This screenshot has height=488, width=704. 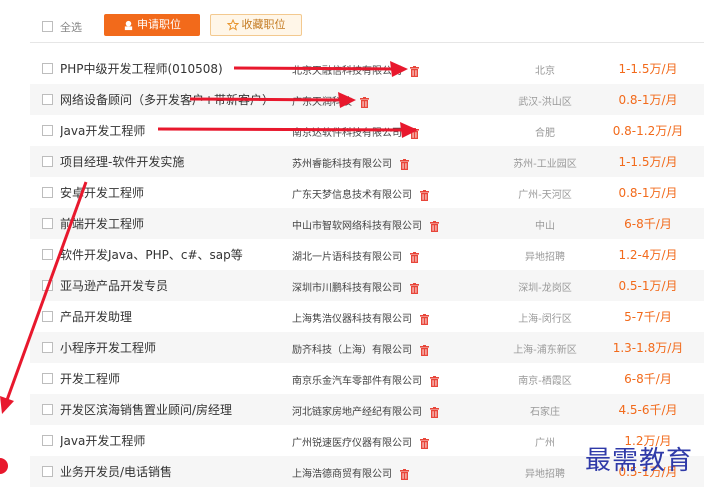 What do you see at coordinates (263, 24) in the screenshot?
I see `favorite-button-label: 收藏职位` at bounding box center [263, 24].